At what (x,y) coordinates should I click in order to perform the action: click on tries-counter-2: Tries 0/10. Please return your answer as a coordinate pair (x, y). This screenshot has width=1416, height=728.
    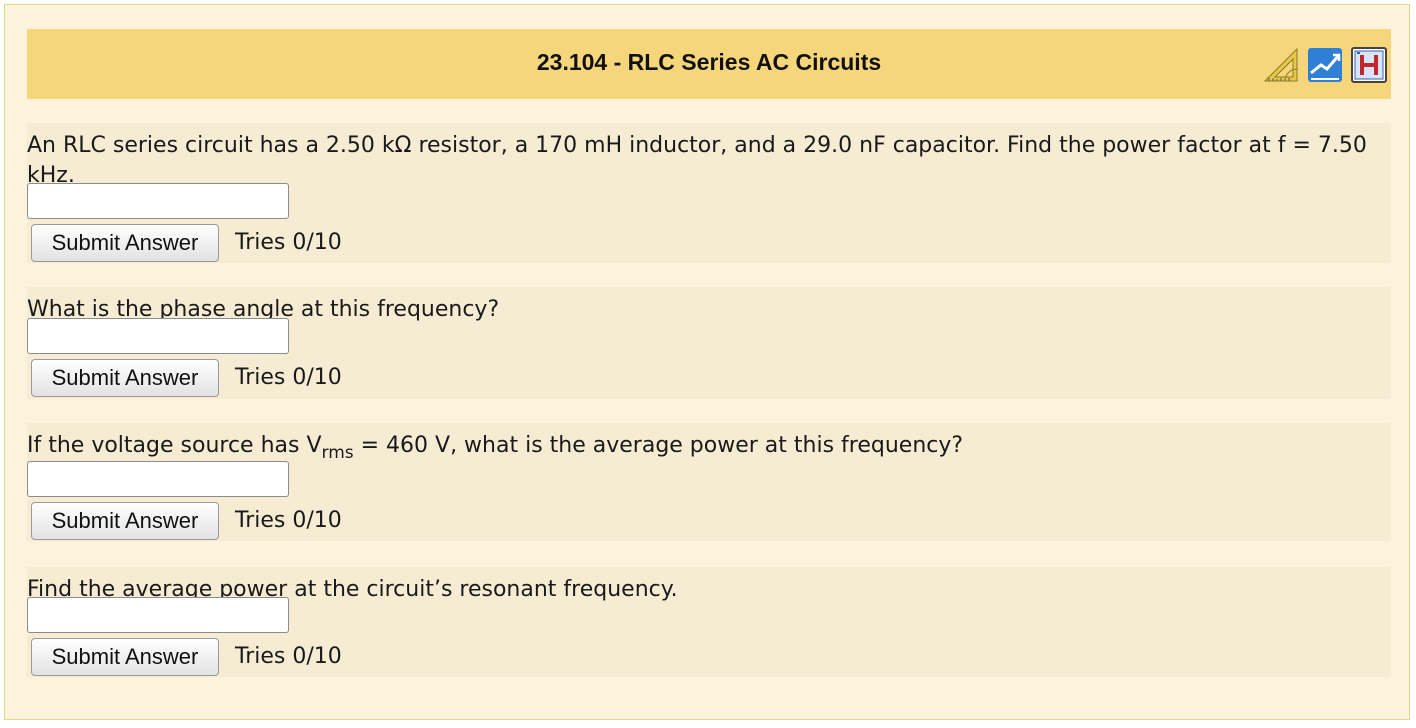
    Looking at the image, I should click on (288, 377).